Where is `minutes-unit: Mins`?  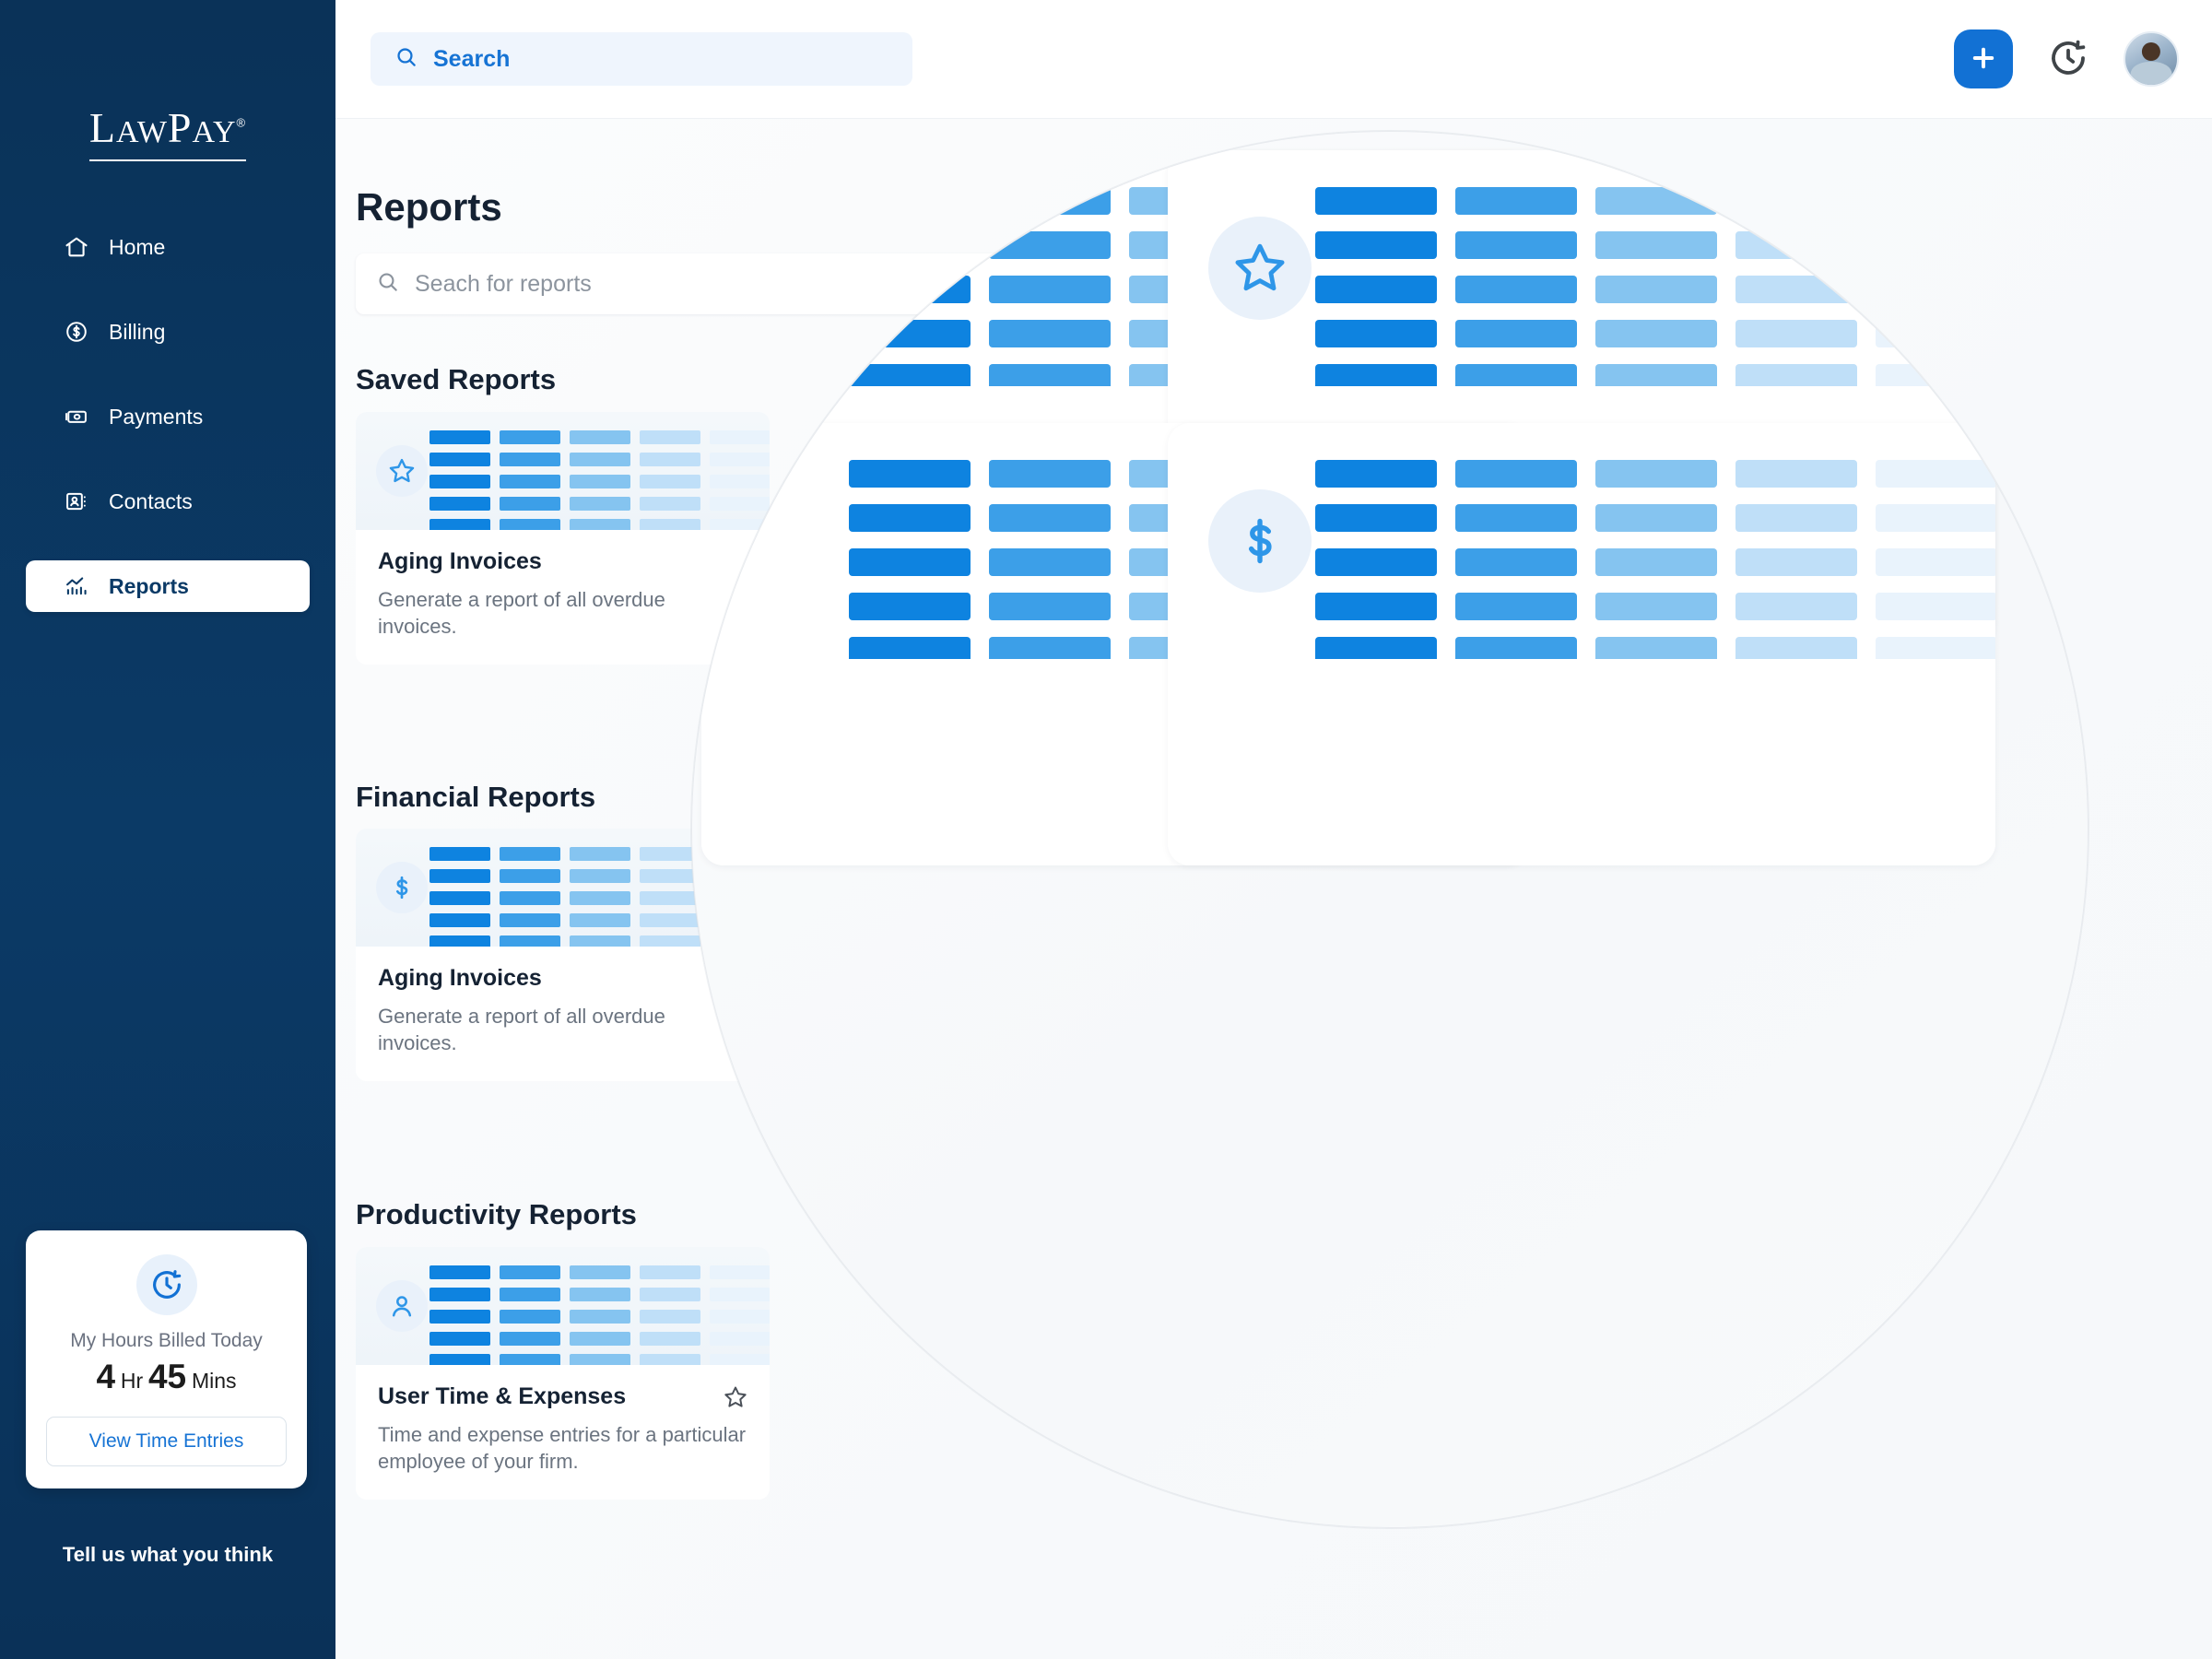
minutes-unit: Mins is located at coordinates (214, 1381).